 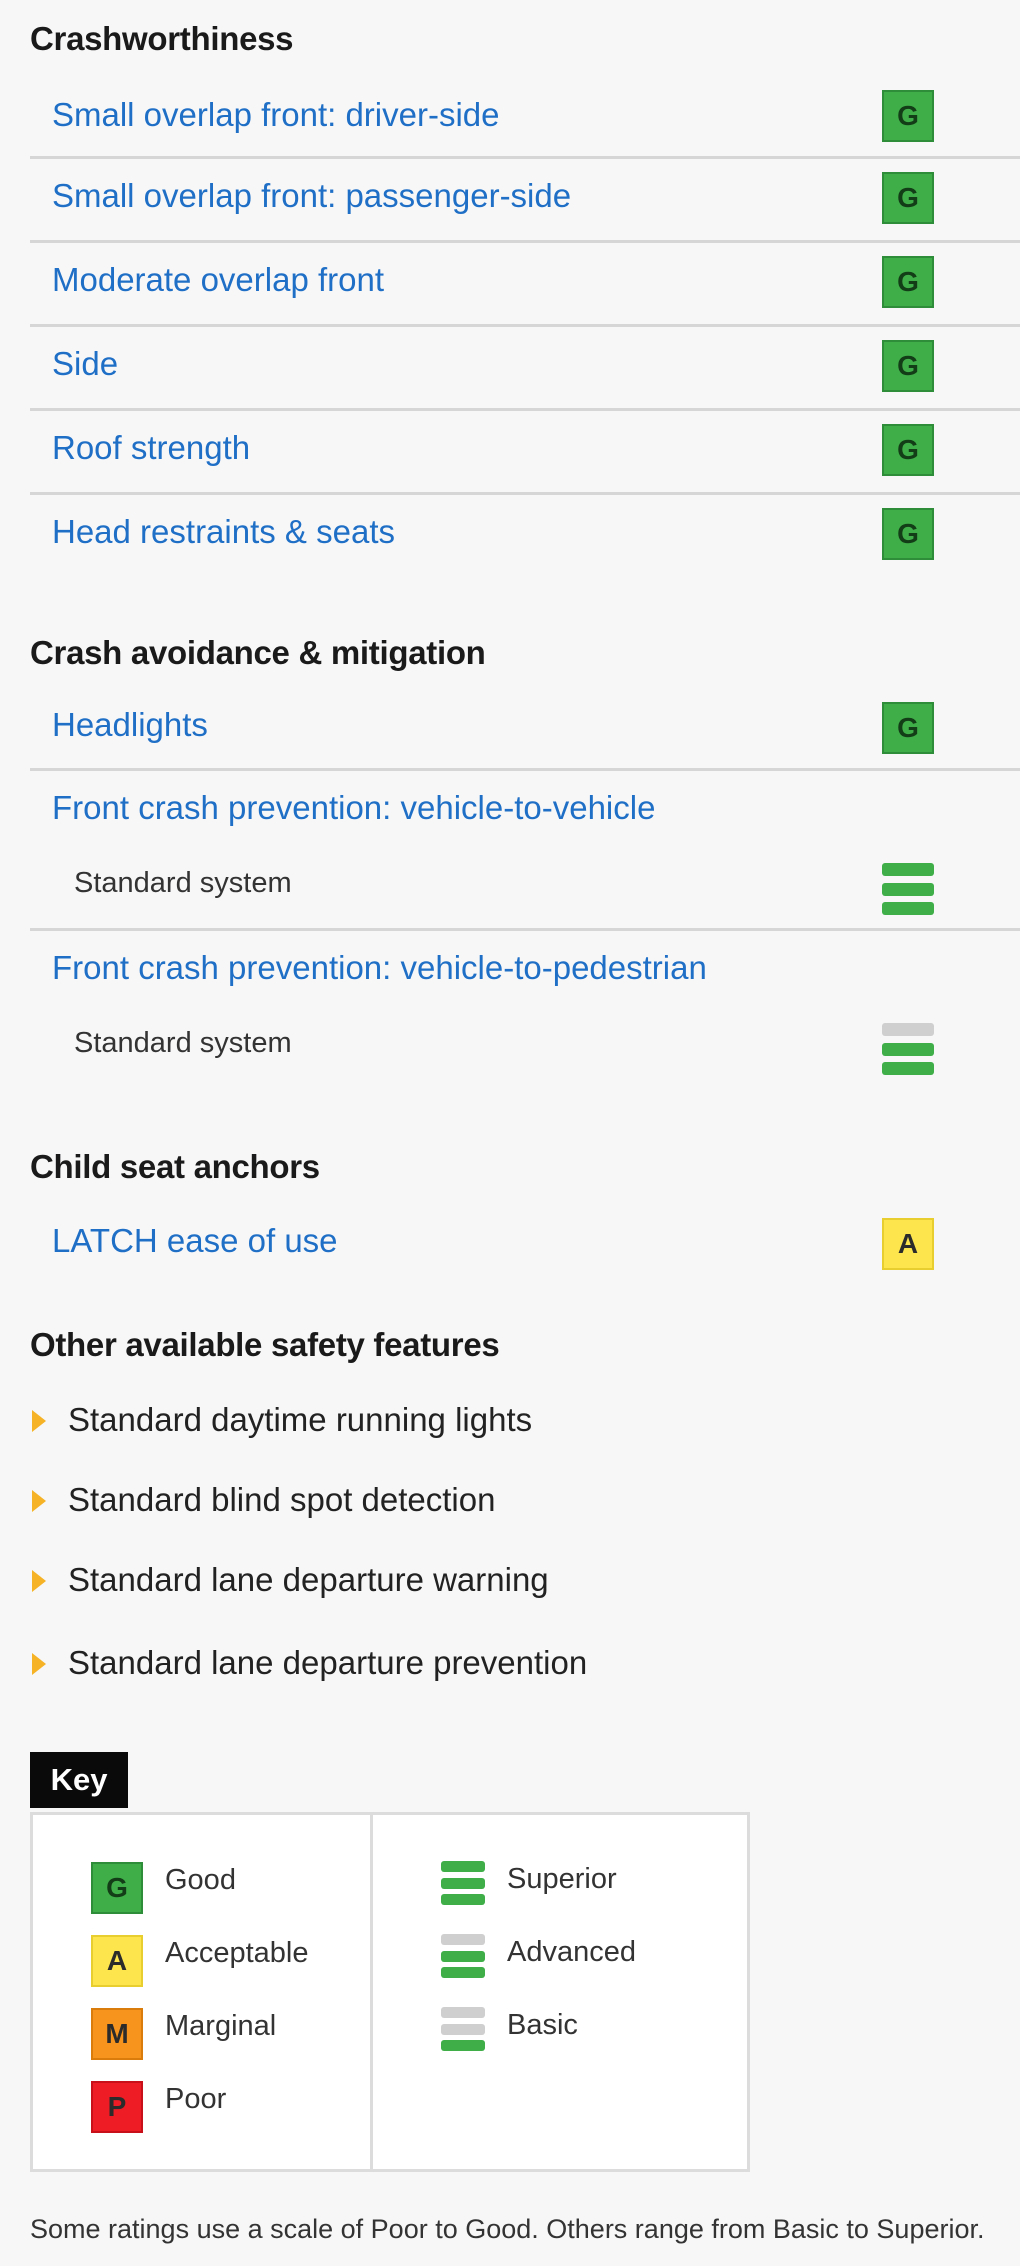 What do you see at coordinates (221, 2026) in the screenshot?
I see `key-label: Marginal` at bounding box center [221, 2026].